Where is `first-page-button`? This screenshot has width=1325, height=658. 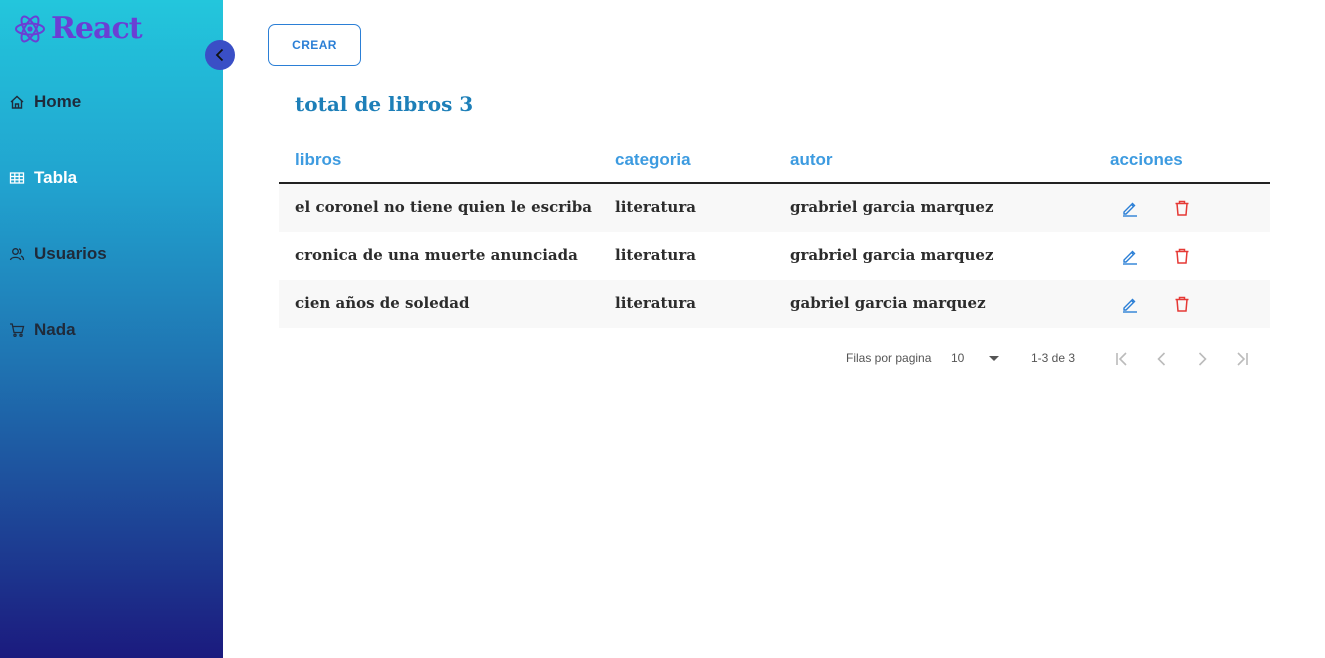 first-page-button is located at coordinates (1122, 359).